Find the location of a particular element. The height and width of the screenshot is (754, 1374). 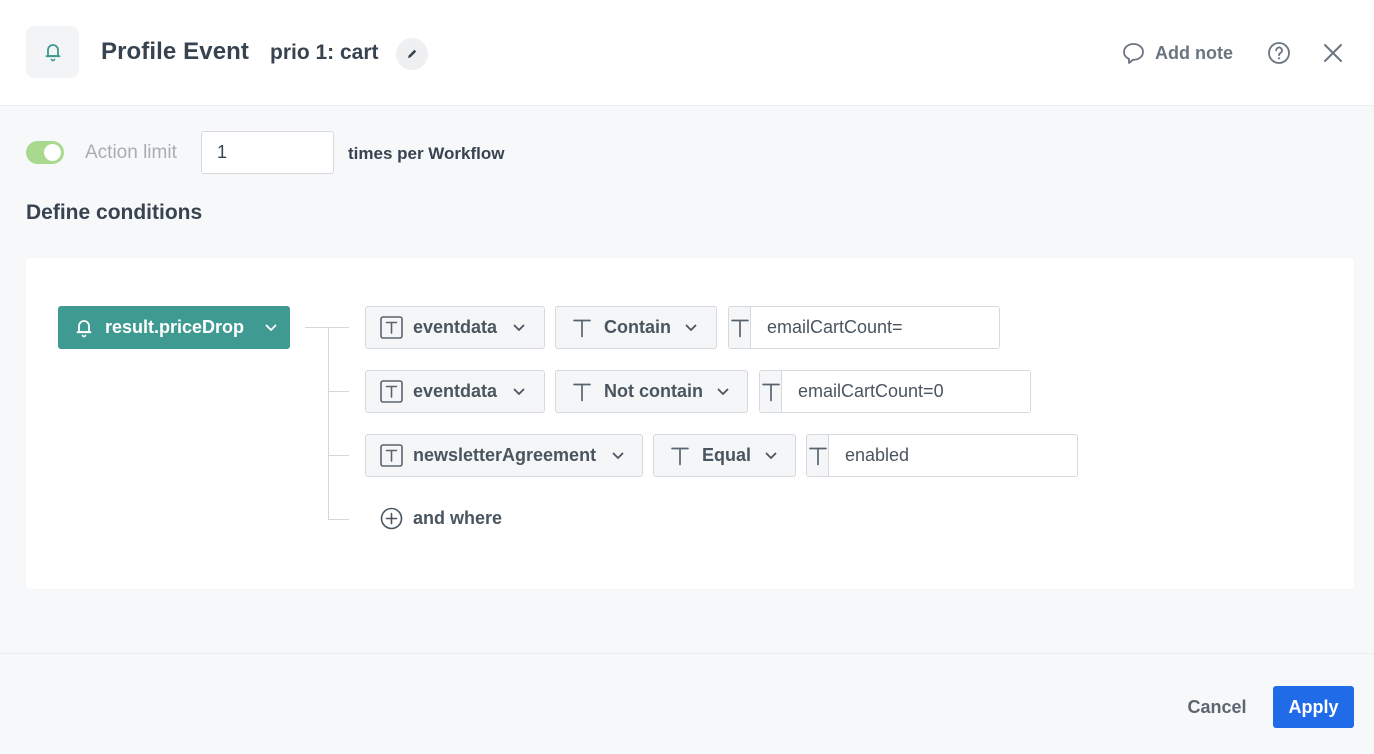

edit-name-button is located at coordinates (412, 54).